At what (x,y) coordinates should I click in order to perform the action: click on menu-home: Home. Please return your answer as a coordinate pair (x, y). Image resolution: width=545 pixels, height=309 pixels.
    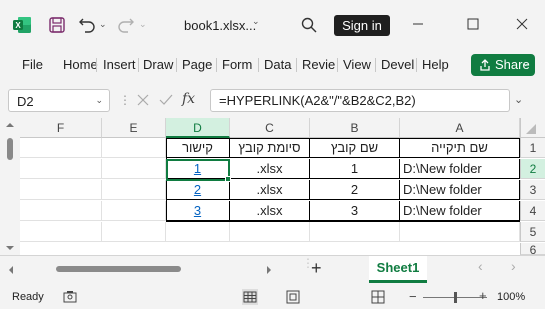
    Looking at the image, I should click on (80, 64).